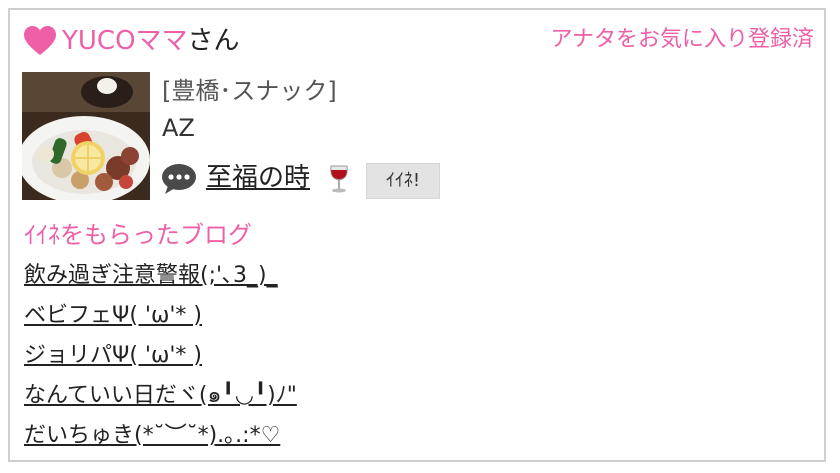 The image size is (840, 473). I want to click on list-item: ジョリパΨ( 'ω'* ), so click(160, 362).